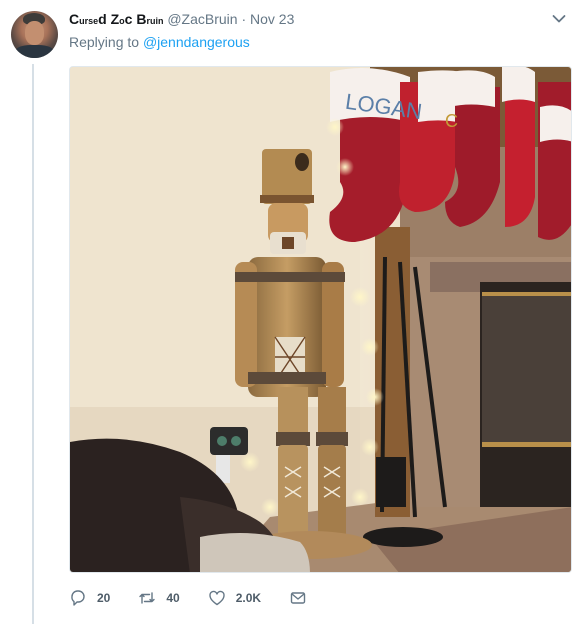  Describe the element at coordinates (202, 19) in the screenshot. I see `user-handle: @ZacBruin` at that location.